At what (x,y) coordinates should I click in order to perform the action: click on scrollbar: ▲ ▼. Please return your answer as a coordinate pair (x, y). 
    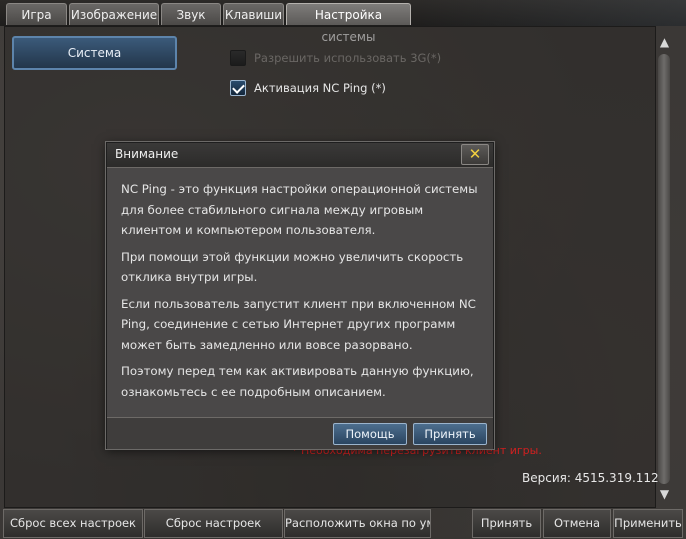
    Looking at the image, I should click on (664, 269).